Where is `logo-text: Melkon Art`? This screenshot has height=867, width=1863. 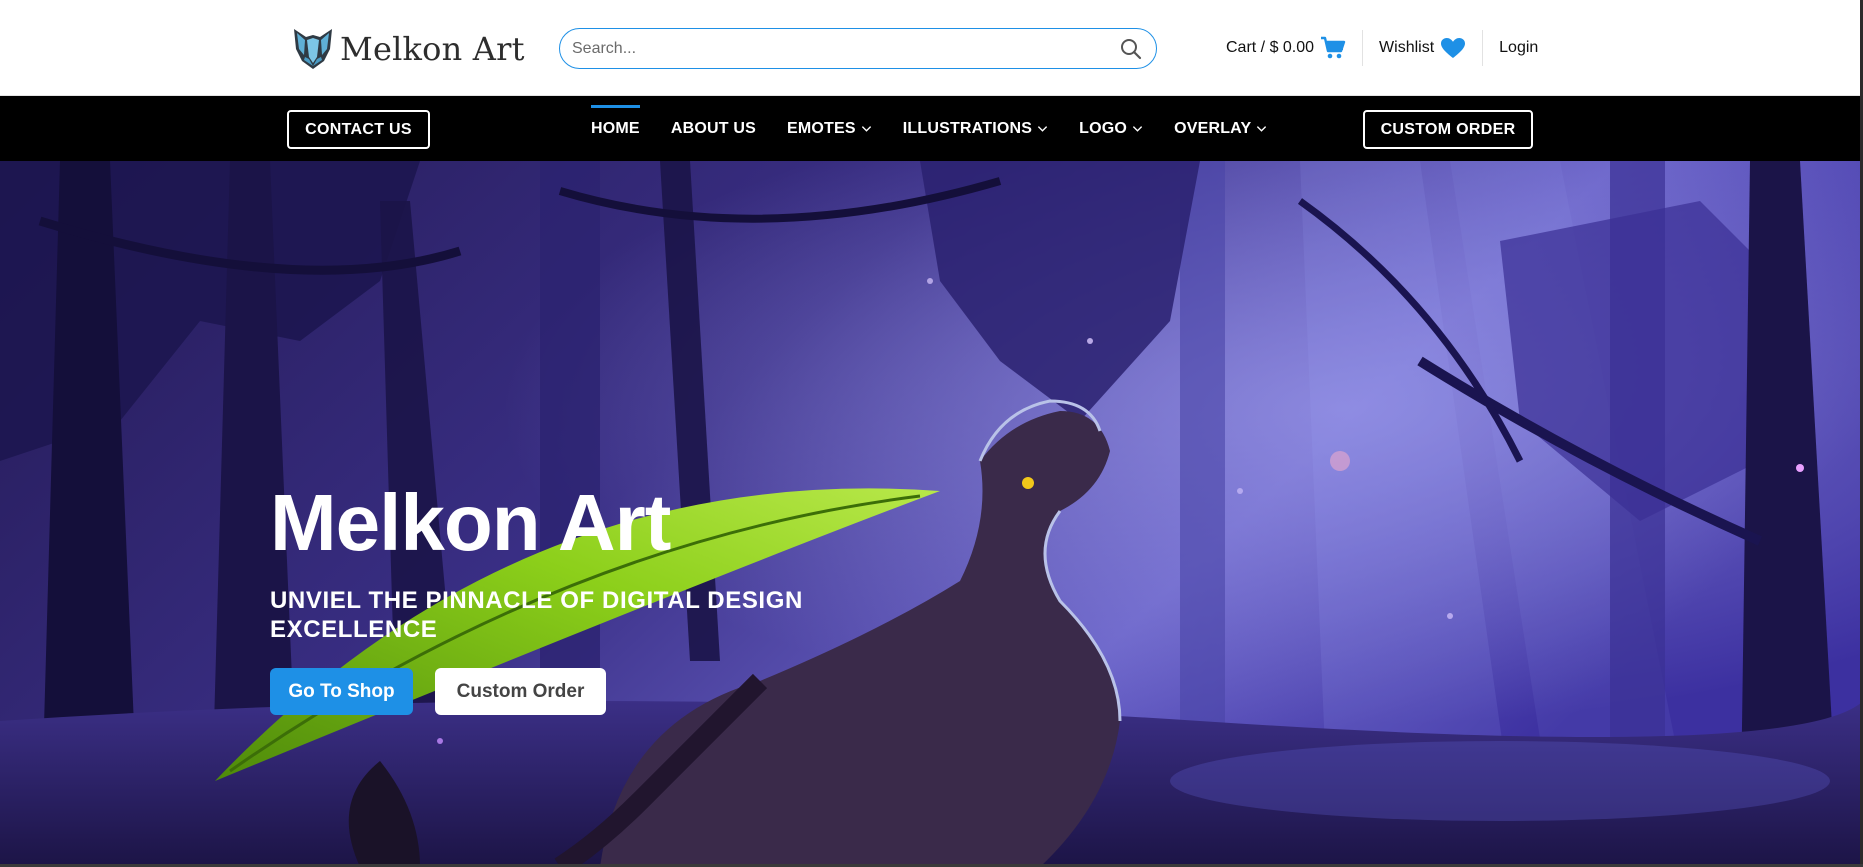
logo-text: Melkon Art is located at coordinates (432, 49).